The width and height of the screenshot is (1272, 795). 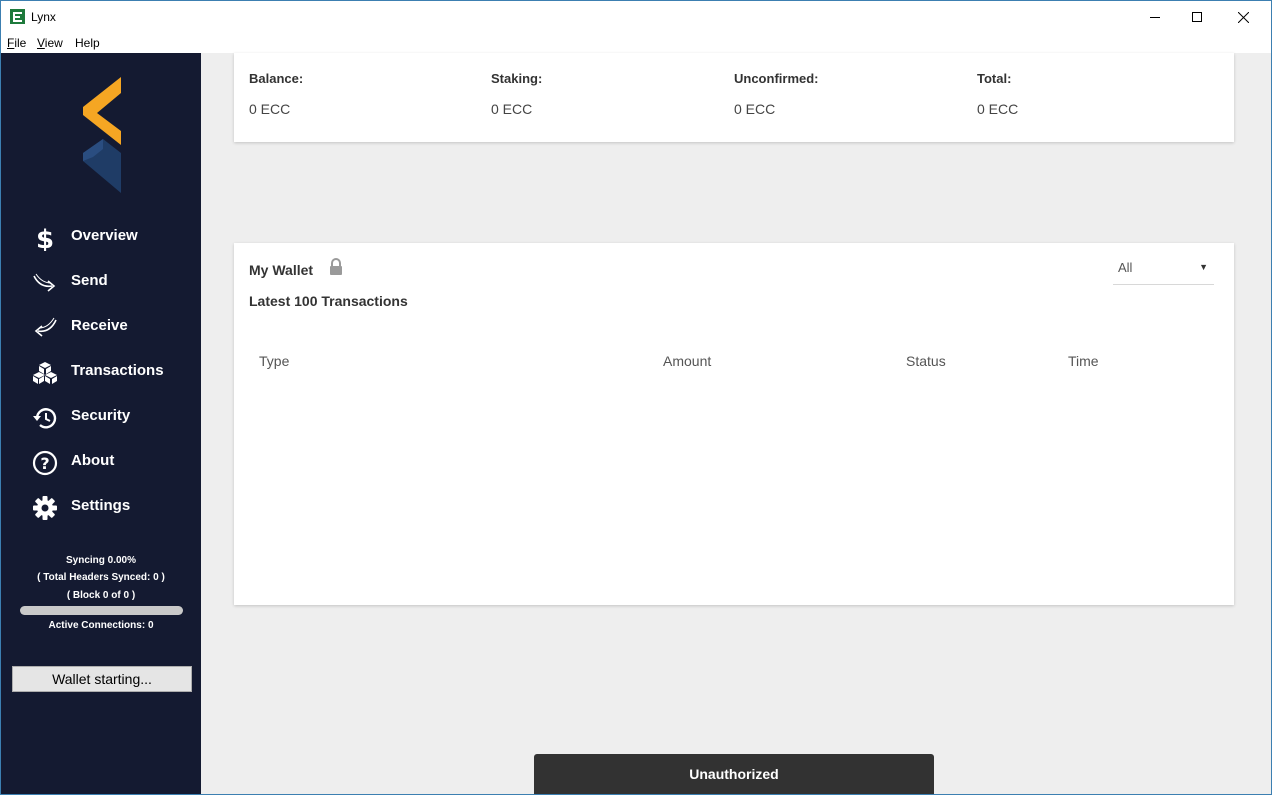 What do you see at coordinates (101, 506) in the screenshot?
I see `sidebar-item-settings: Settings` at bounding box center [101, 506].